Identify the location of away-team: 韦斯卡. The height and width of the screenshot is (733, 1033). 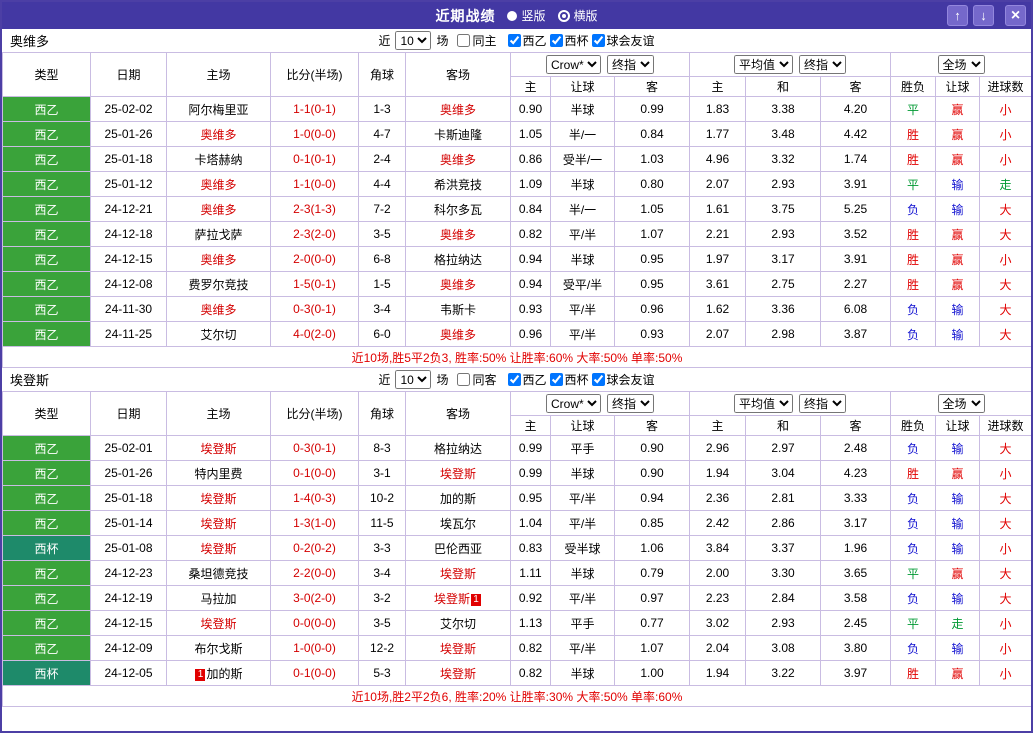
(458, 309).